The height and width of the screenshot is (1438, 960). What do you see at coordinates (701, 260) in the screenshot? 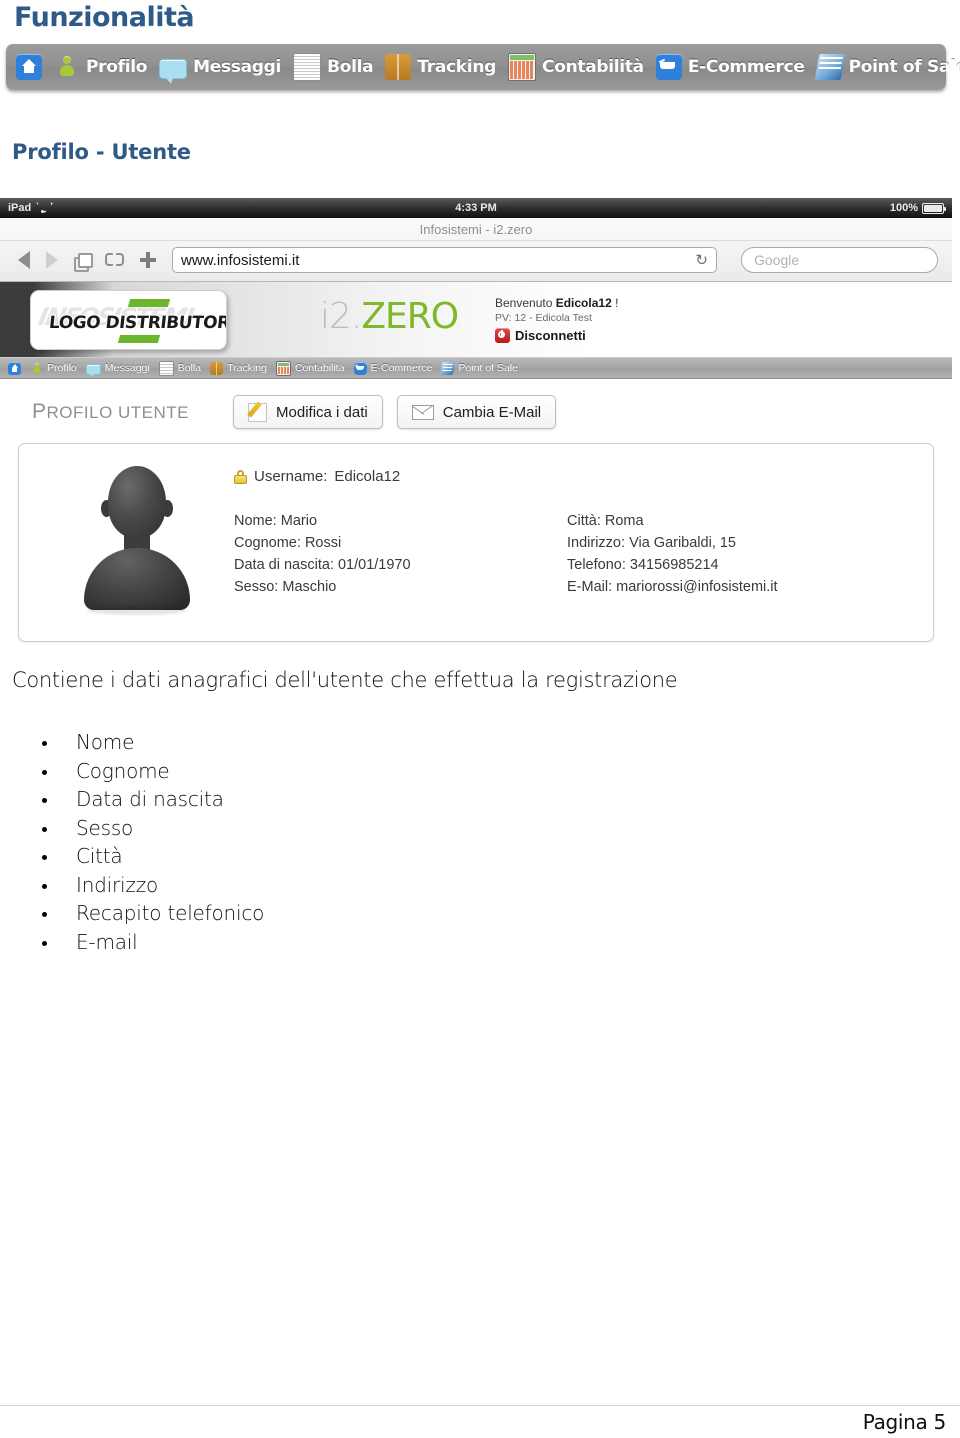
I see `reload-icon: ↻` at bounding box center [701, 260].